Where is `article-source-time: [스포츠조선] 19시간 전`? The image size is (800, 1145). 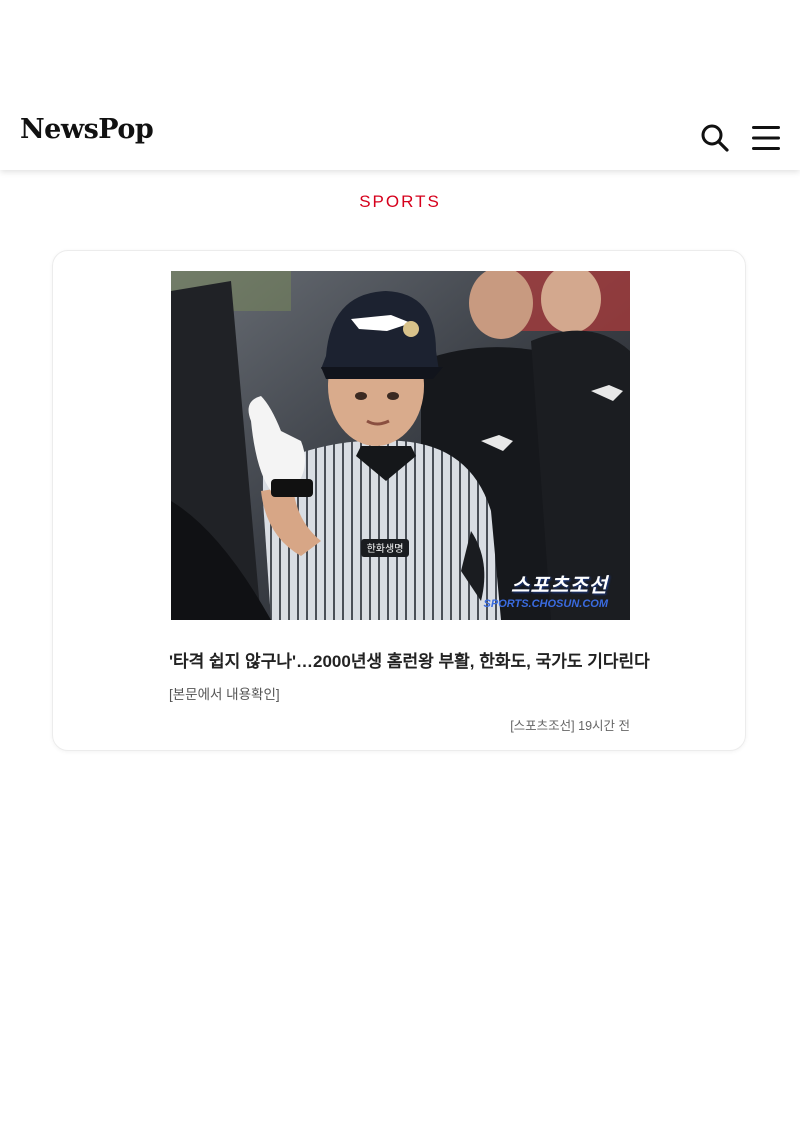
article-source-time: [스포츠조선] 19시간 전 is located at coordinates (570, 726).